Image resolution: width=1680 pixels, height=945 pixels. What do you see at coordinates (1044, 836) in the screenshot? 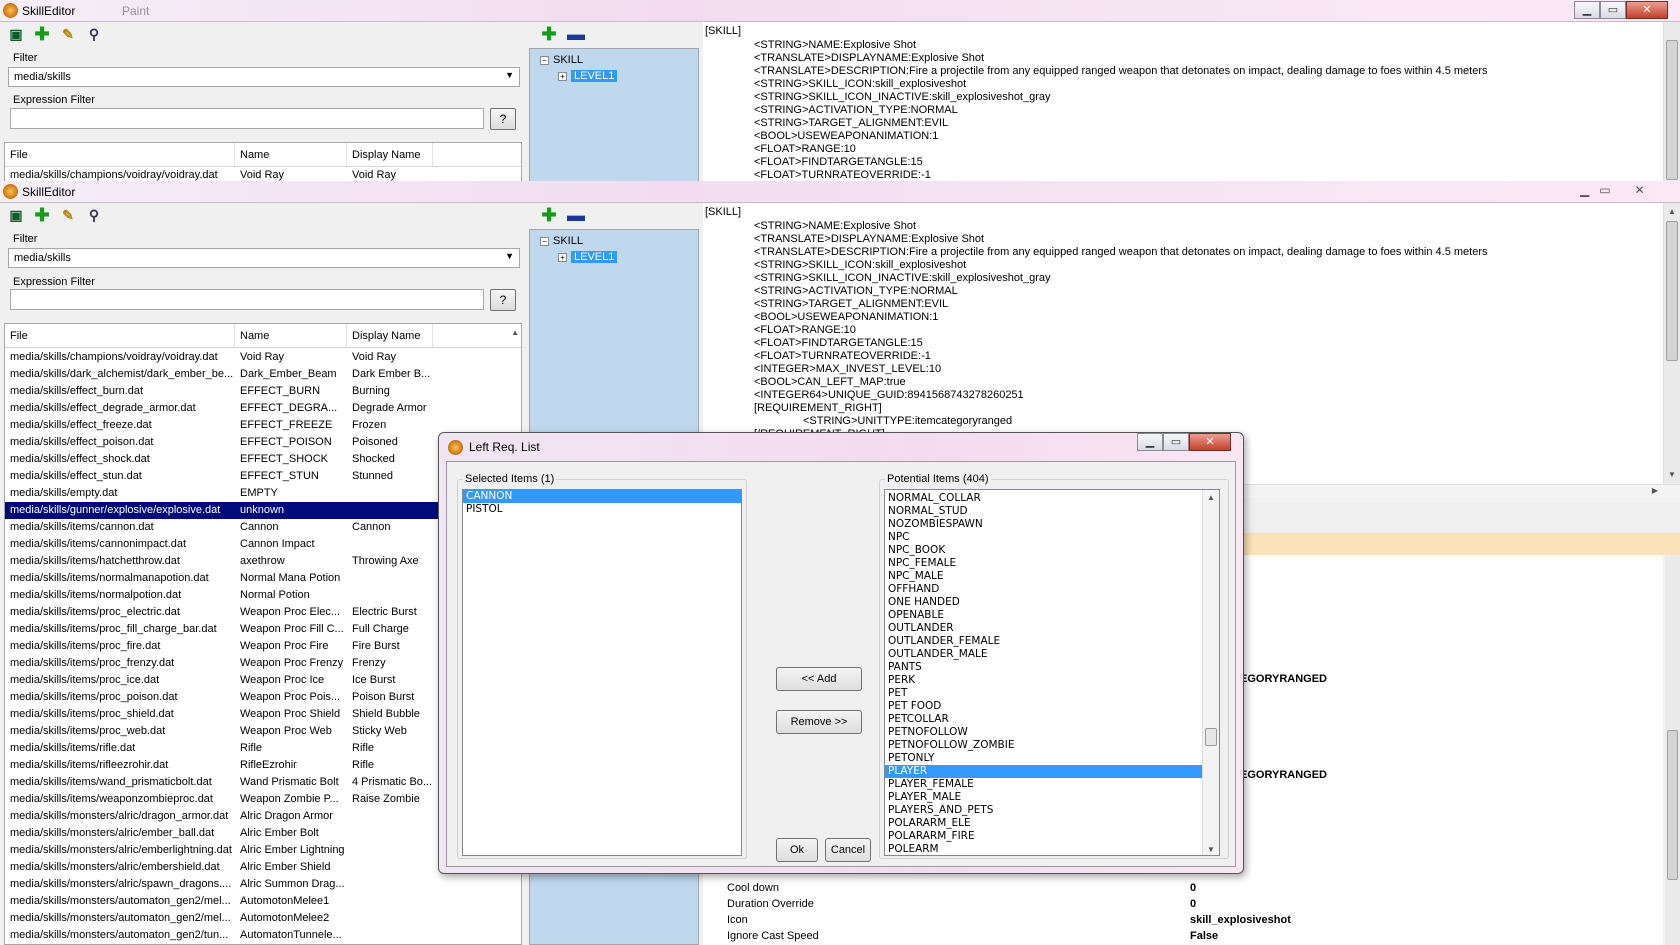
I see `list-item: POLARARM_FIRE` at bounding box center [1044, 836].